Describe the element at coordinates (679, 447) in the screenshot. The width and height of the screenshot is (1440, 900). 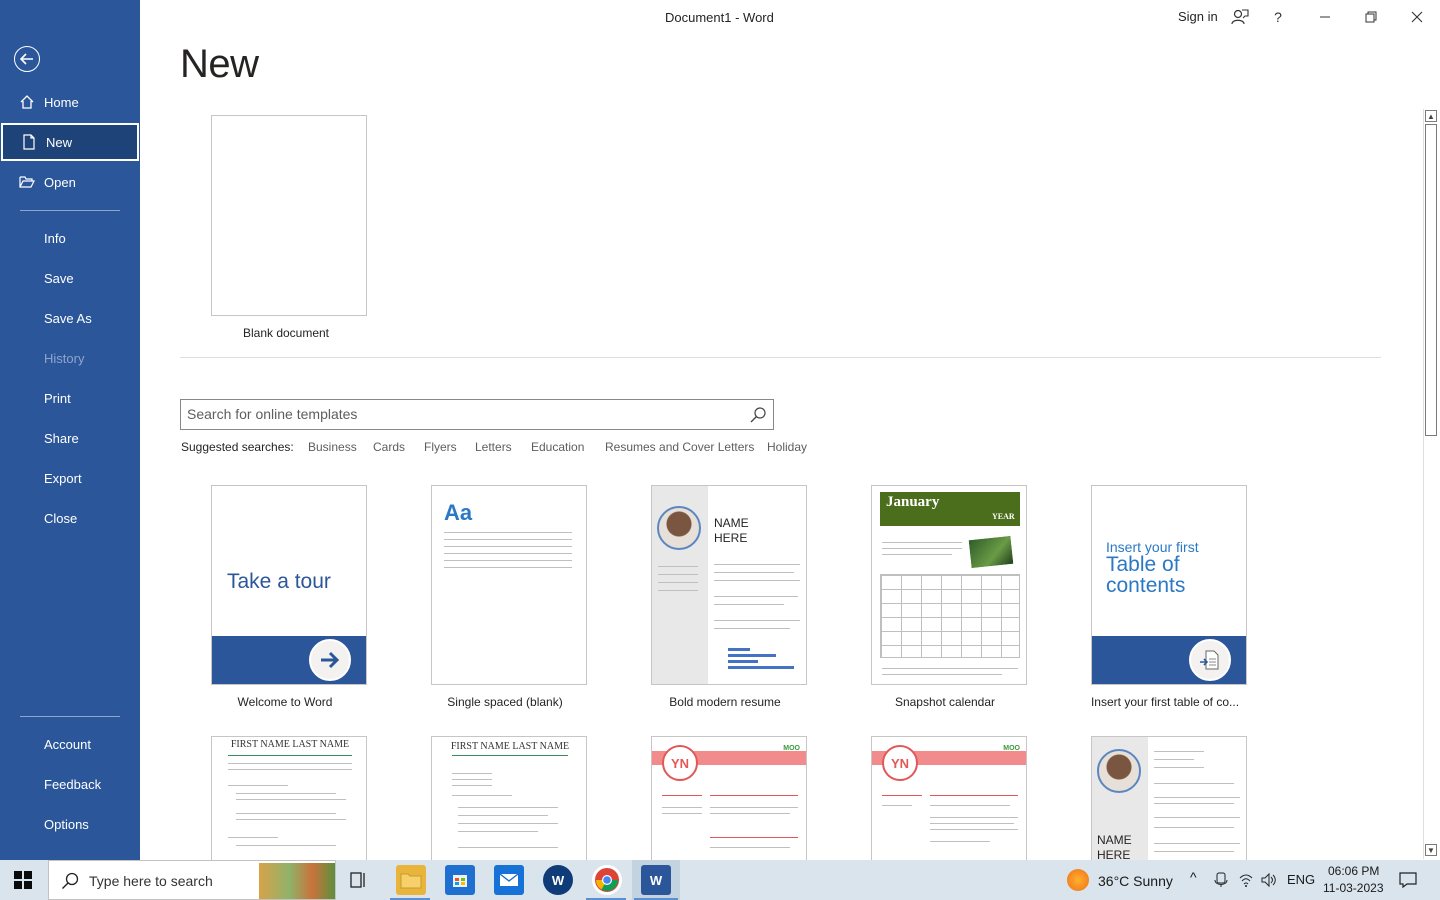
I see `suggested-link-resumes: Resumes and Cover Letters` at that location.